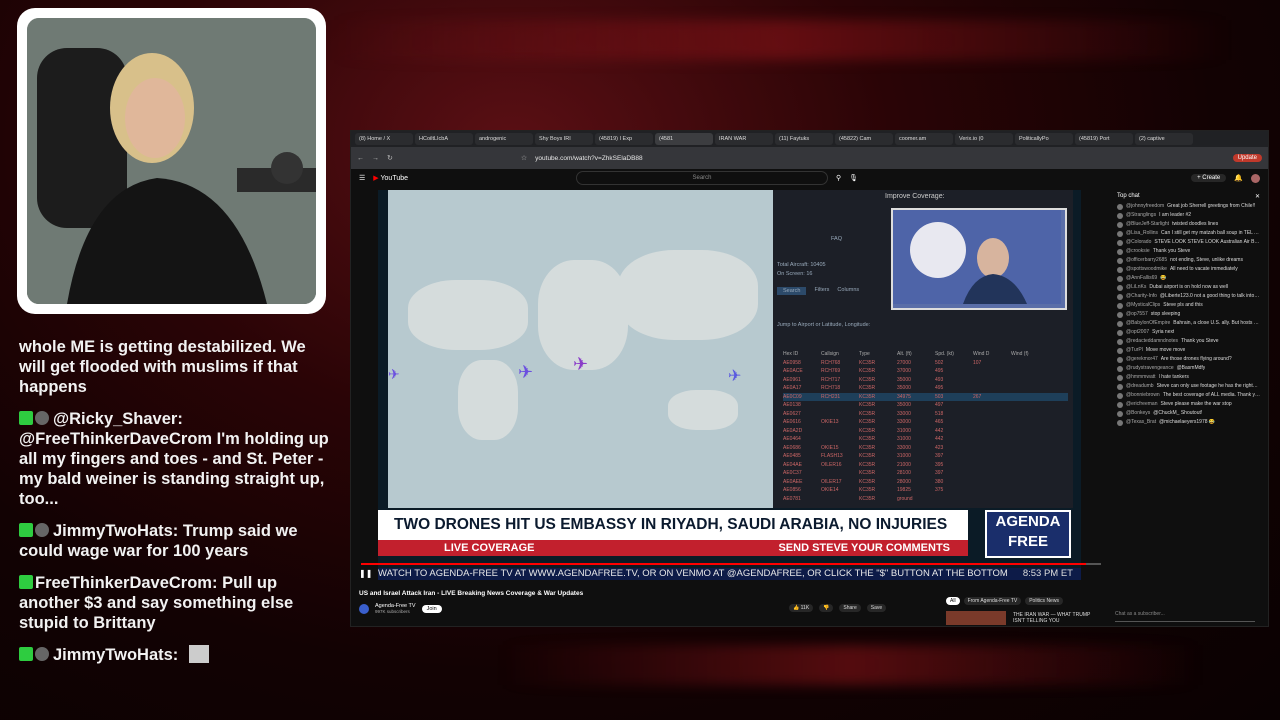 The image size is (1280, 720). I want to click on chat-user: @dreadumb, so click(1140, 386).